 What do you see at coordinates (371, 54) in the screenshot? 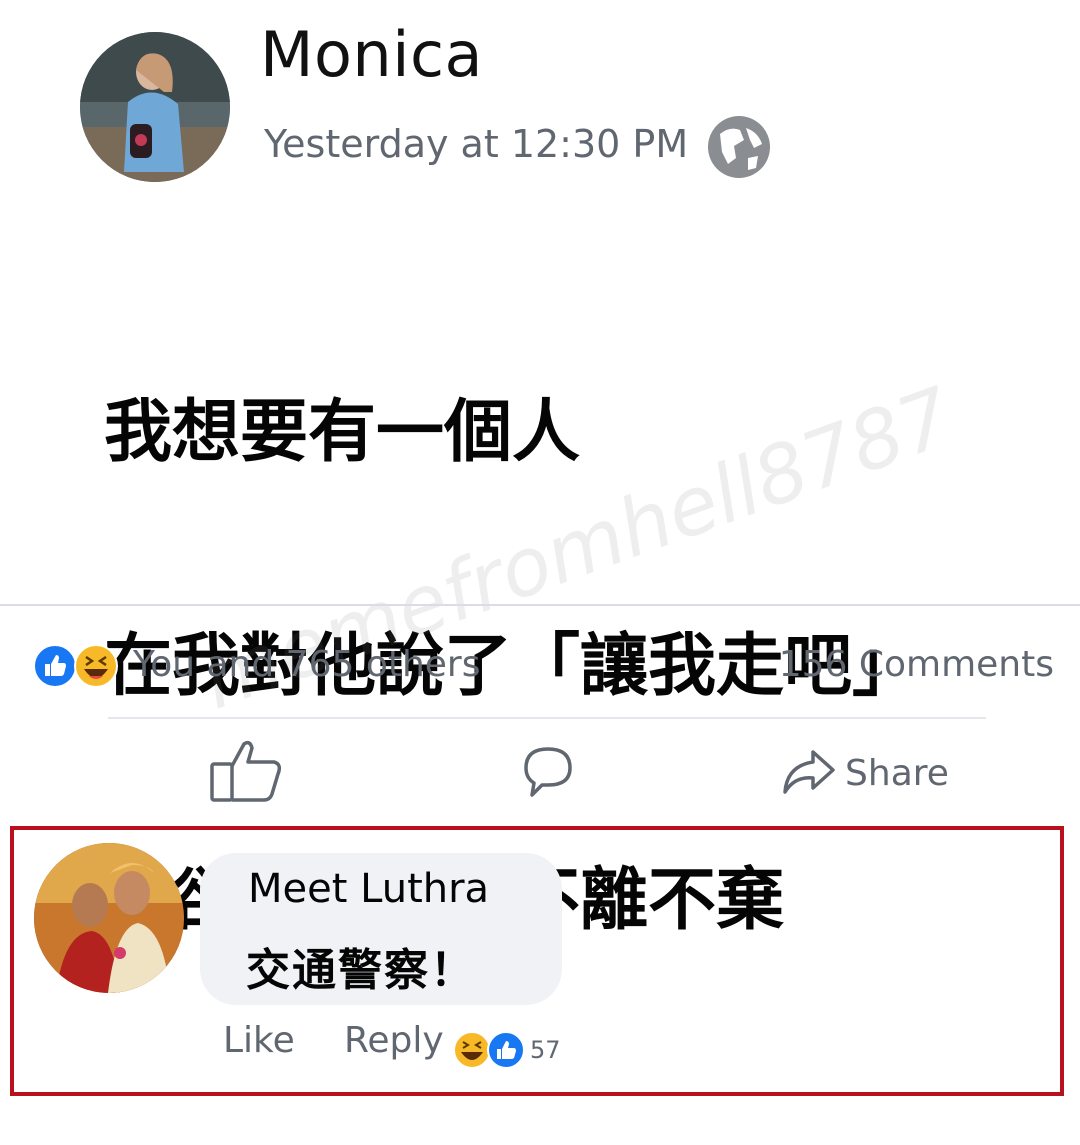
I see `author-name: Monica` at bounding box center [371, 54].